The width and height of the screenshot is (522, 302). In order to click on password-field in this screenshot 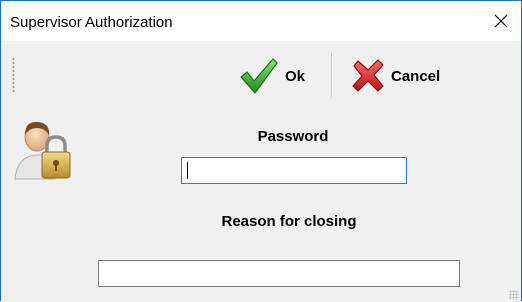, I will do `click(294, 170)`.